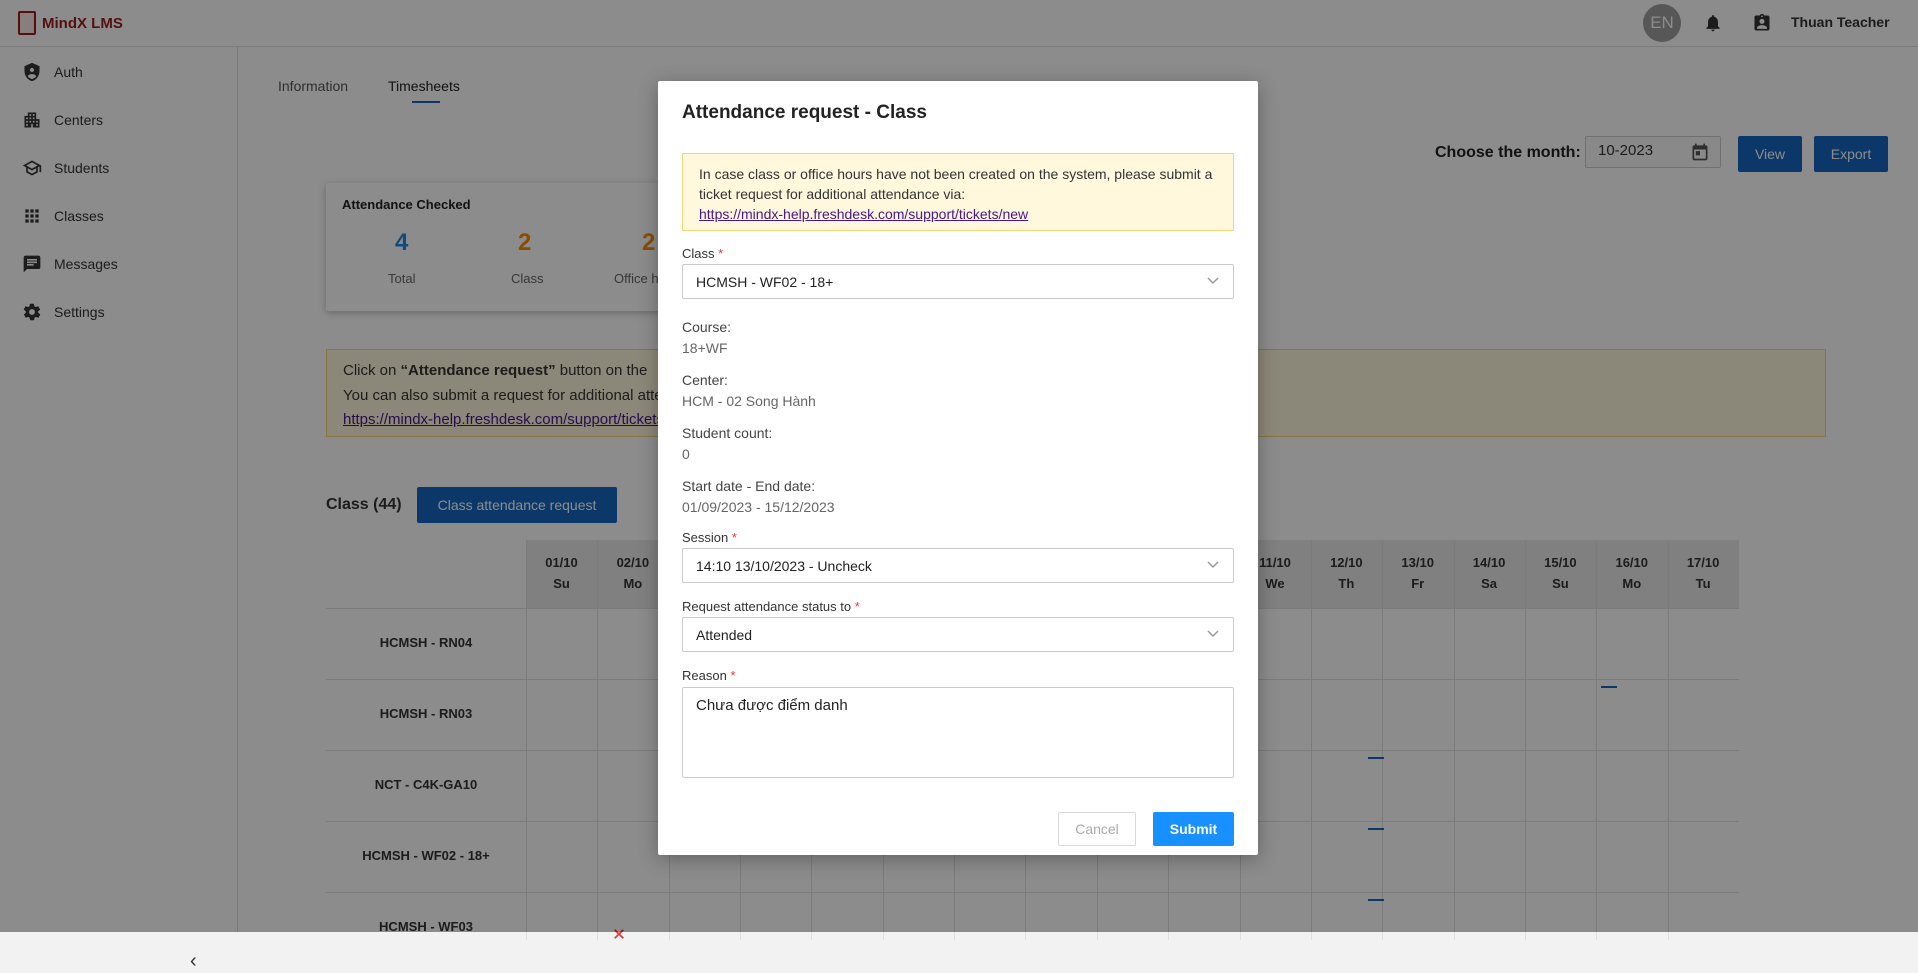 The width and height of the screenshot is (1918, 973). Describe the element at coordinates (958, 281) in the screenshot. I see `class-select: HCMSH - WF02 - 18+` at that location.